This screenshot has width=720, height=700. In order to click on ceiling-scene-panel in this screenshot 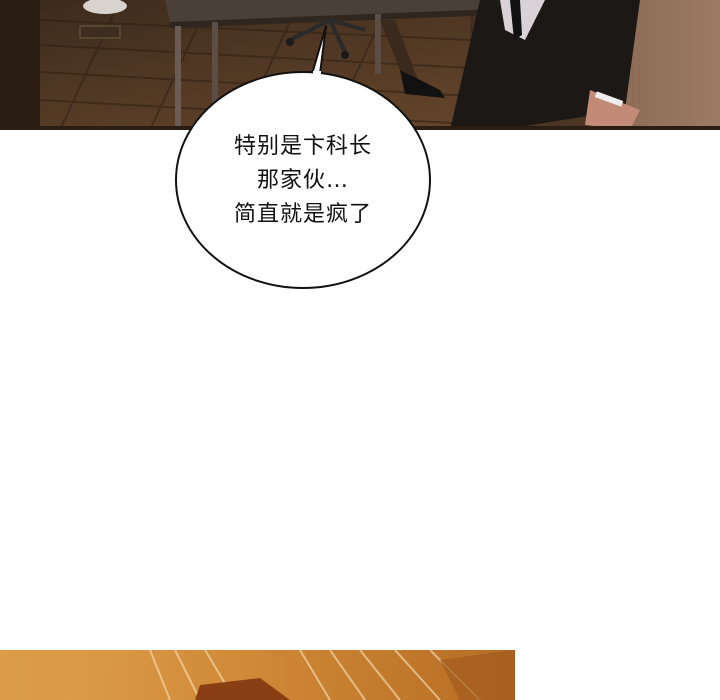, I will do `click(257, 675)`.